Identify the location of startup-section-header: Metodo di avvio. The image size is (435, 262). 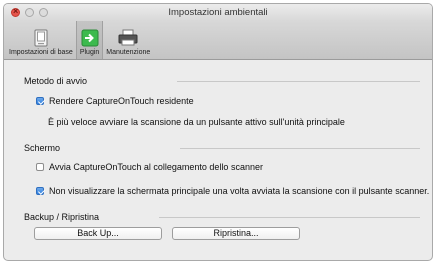
(222, 81).